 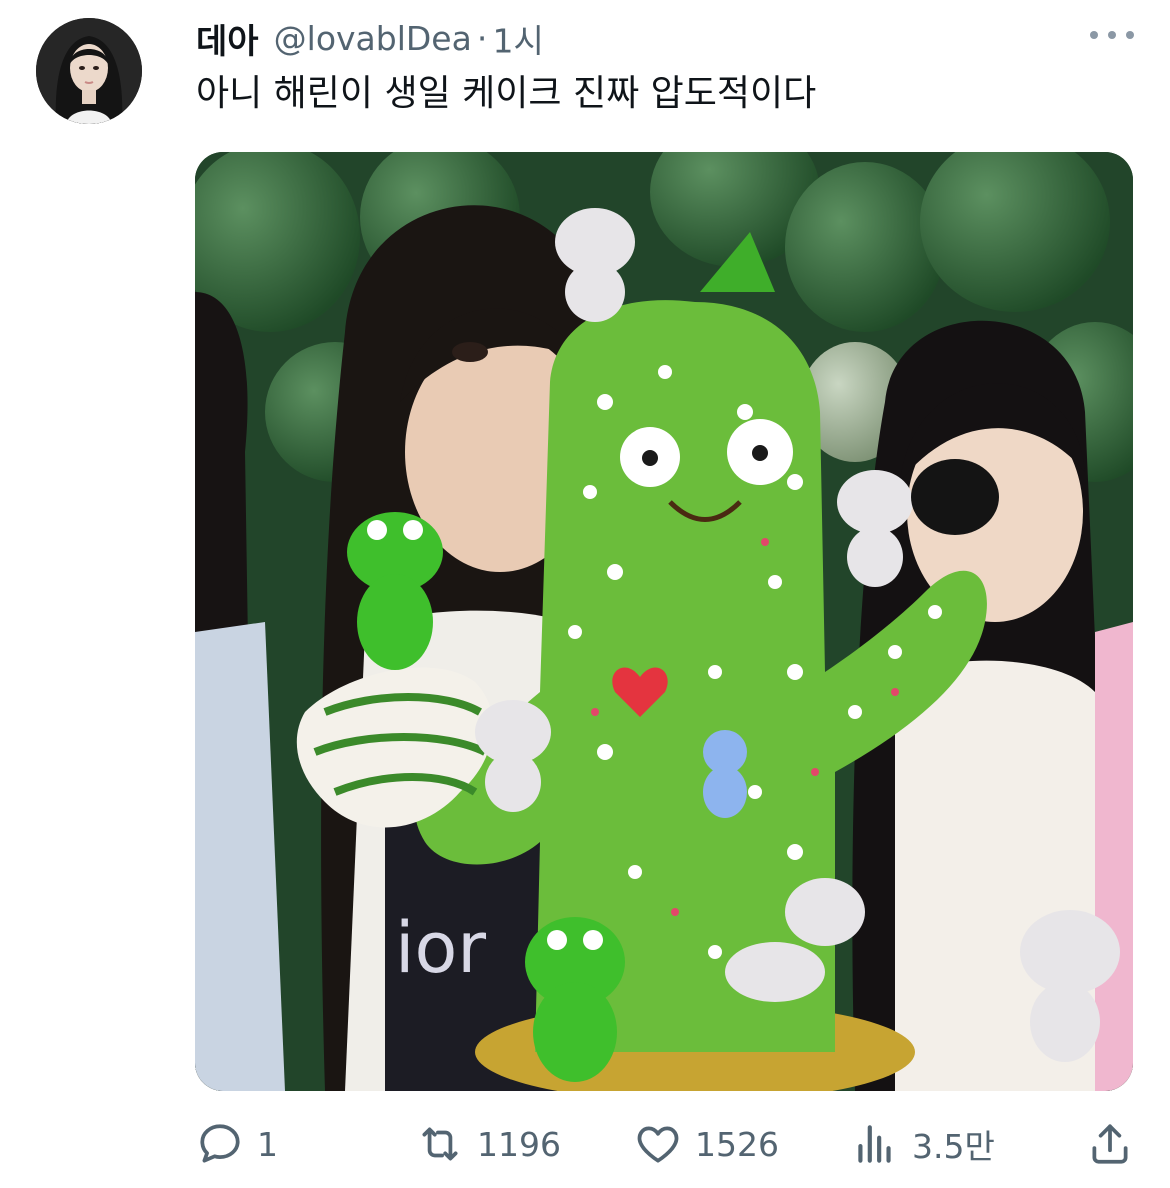 What do you see at coordinates (519, 1144) in the screenshot?
I see `retweet-count: 1196` at bounding box center [519, 1144].